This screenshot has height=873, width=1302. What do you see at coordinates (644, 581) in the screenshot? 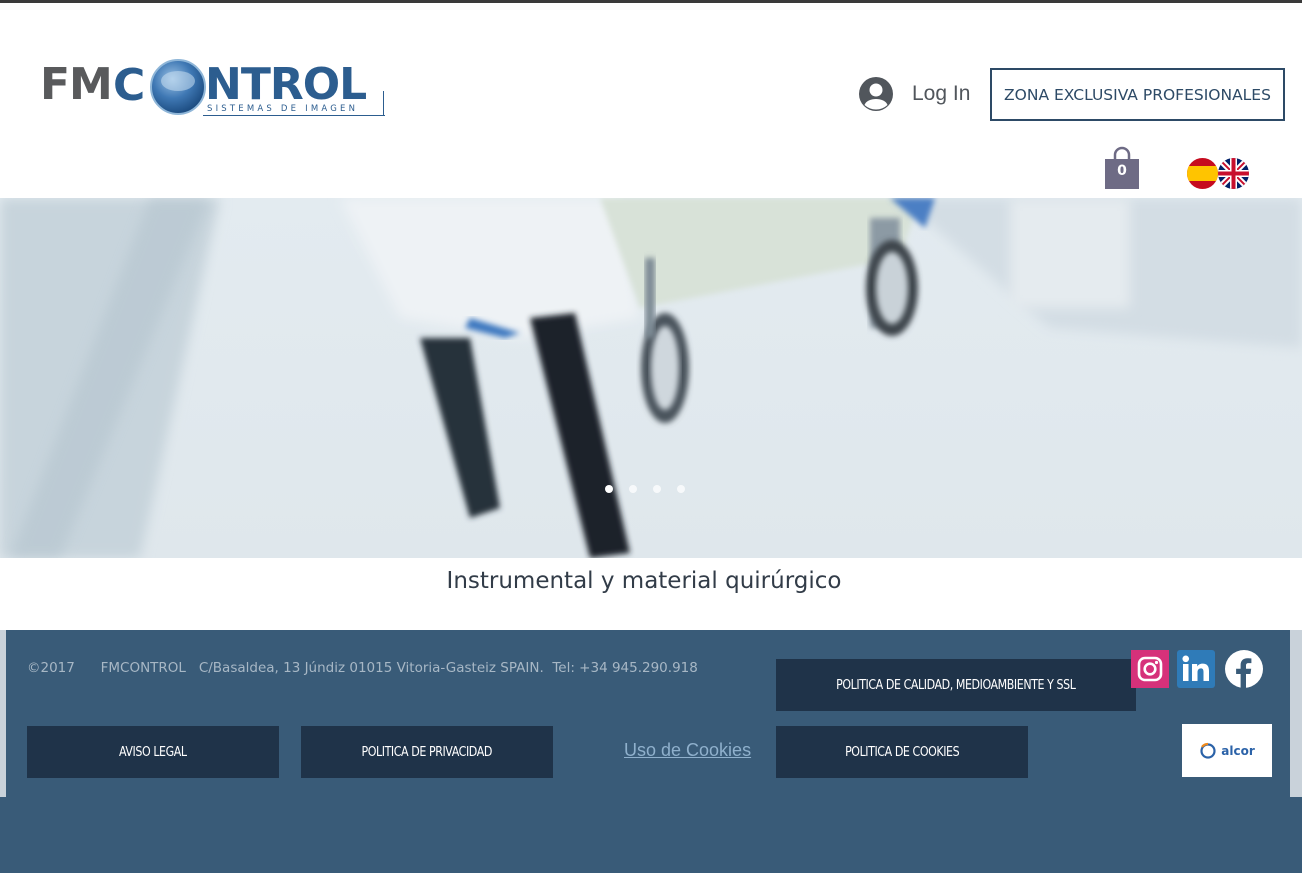
I see `hero-caption: Instrumental y material quirúrgico` at bounding box center [644, 581].